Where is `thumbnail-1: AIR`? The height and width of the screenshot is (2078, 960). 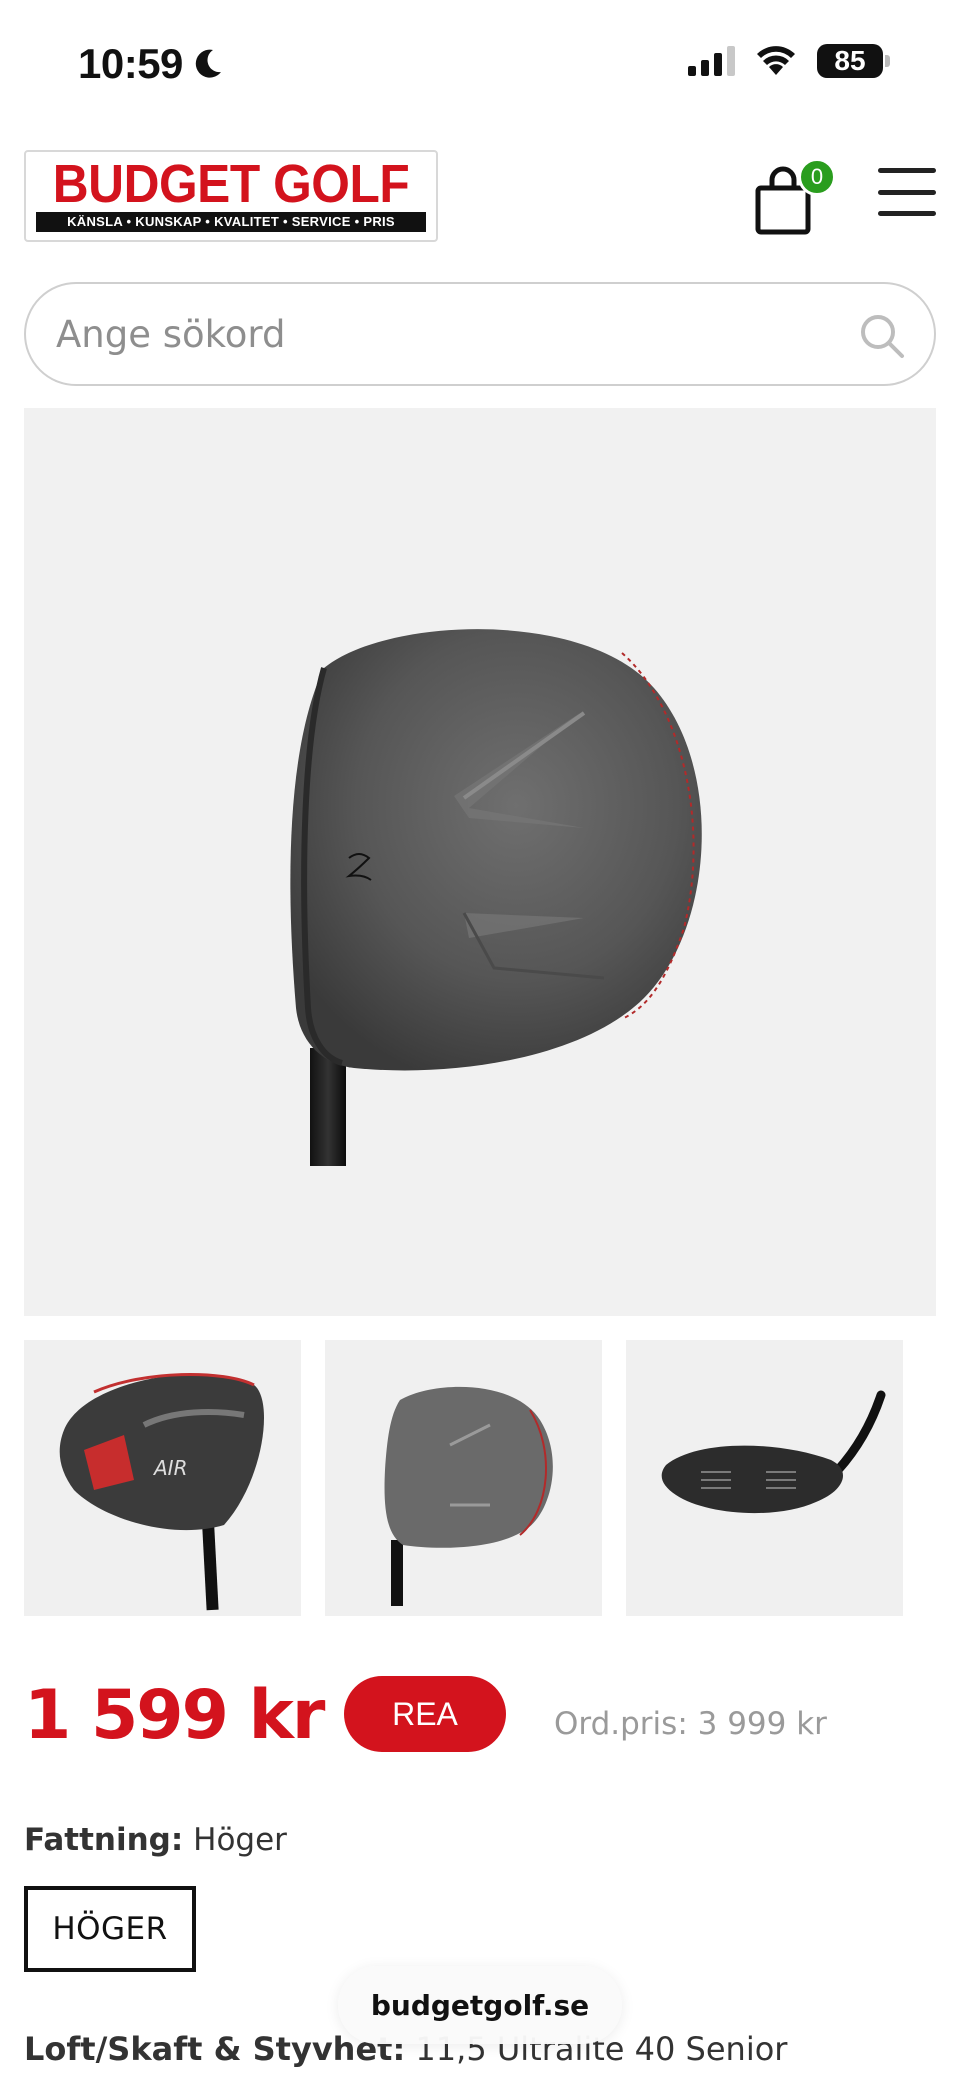
thumbnail-1: AIR is located at coordinates (162, 1478).